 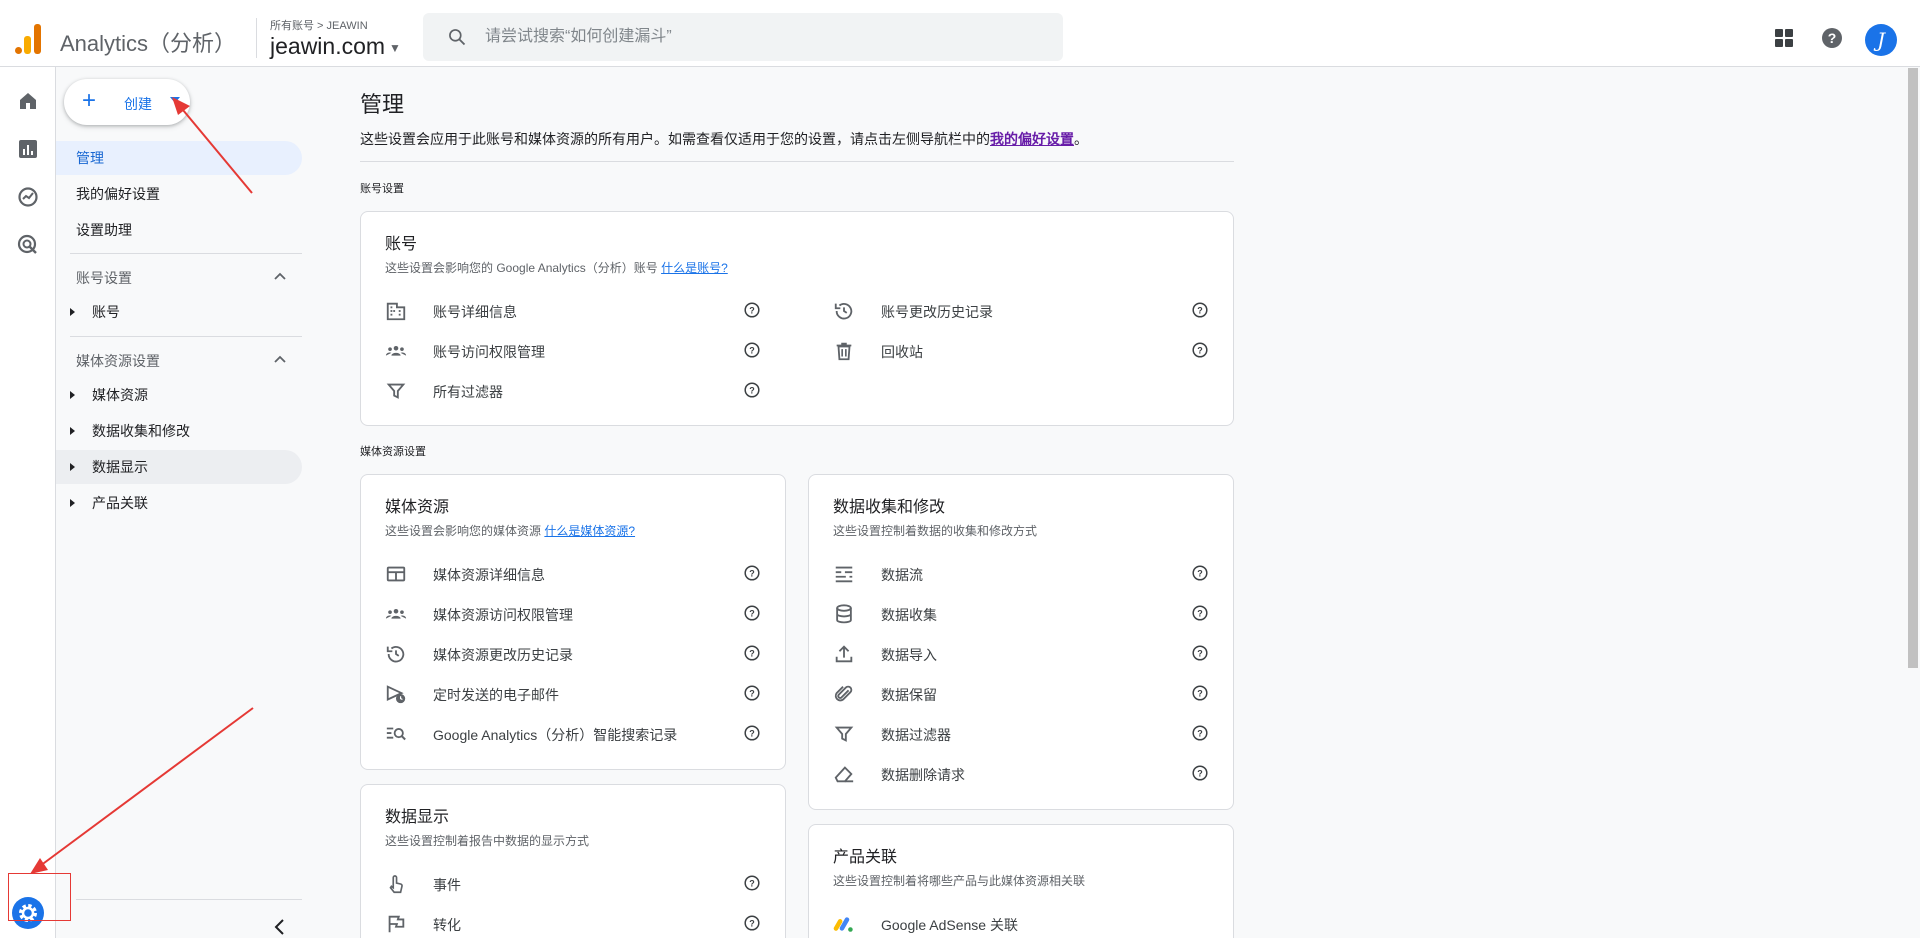 I want to click on property-selector: jeawin.com ▼, so click(x=335, y=46).